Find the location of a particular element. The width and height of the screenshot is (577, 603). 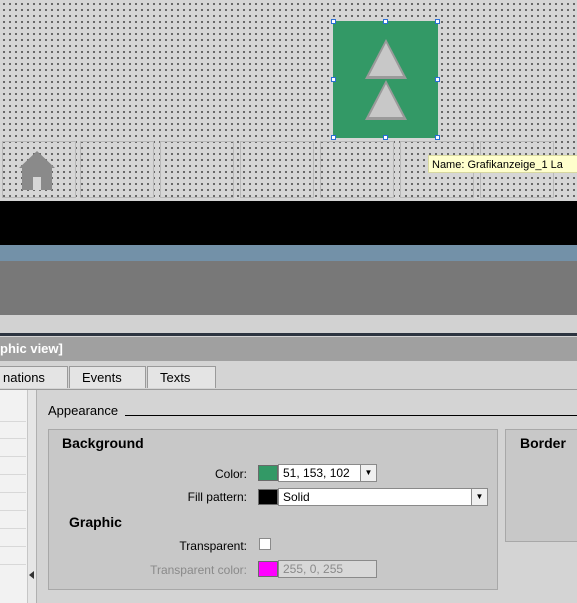

tab-animations: nations is located at coordinates (34, 377).